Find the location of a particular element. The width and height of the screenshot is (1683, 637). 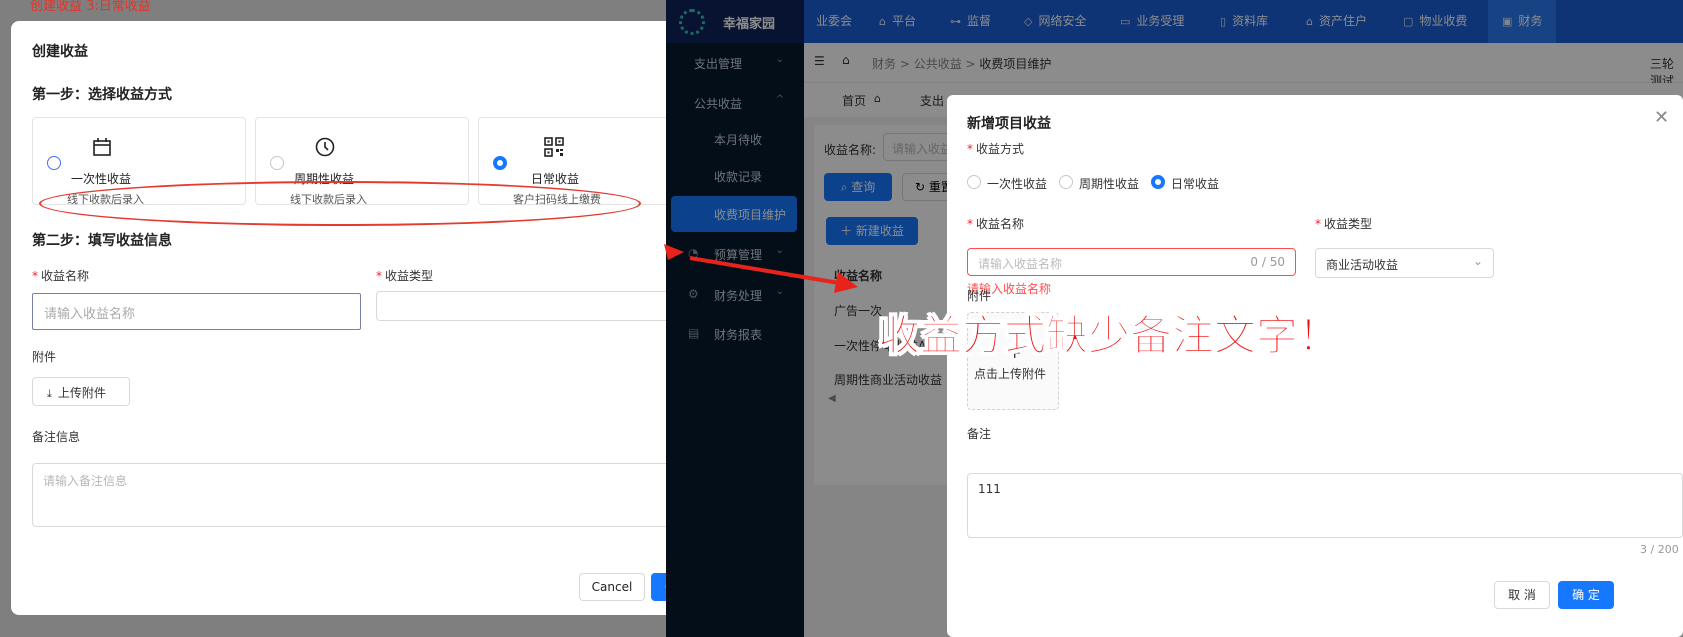

radio-periodic-label: 周期性收益 is located at coordinates (1109, 183).